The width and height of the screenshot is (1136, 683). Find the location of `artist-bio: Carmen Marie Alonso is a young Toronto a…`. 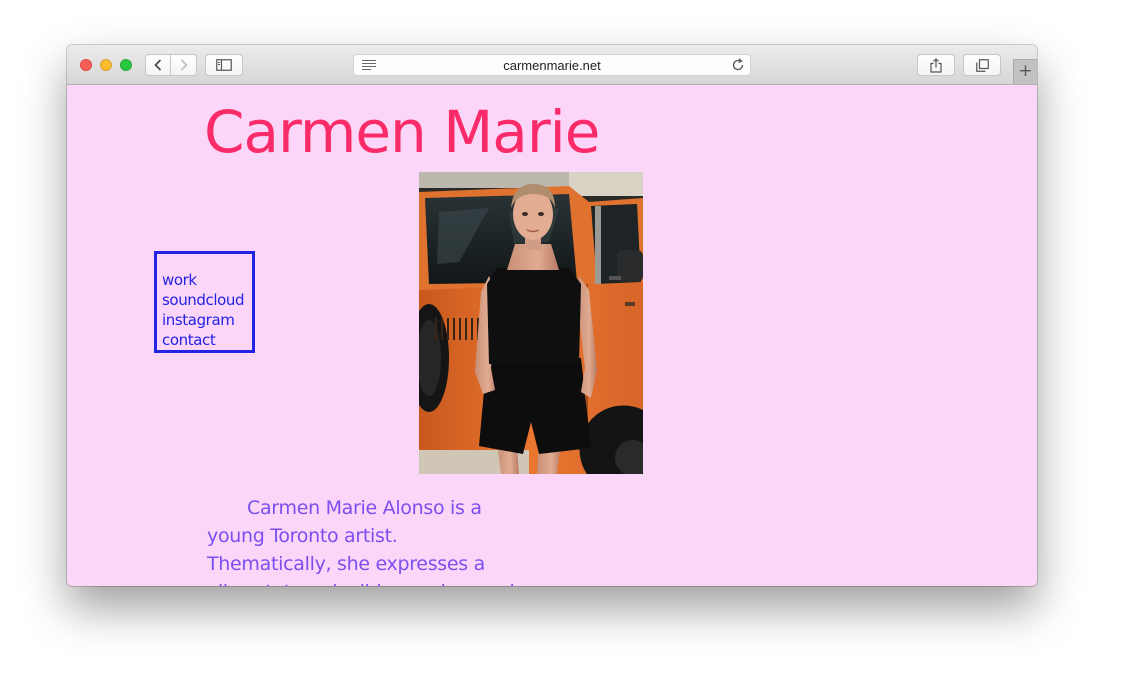

artist-bio: Carmen Marie Alonso is a young Toronto a… is located at coordinates (361, 541).